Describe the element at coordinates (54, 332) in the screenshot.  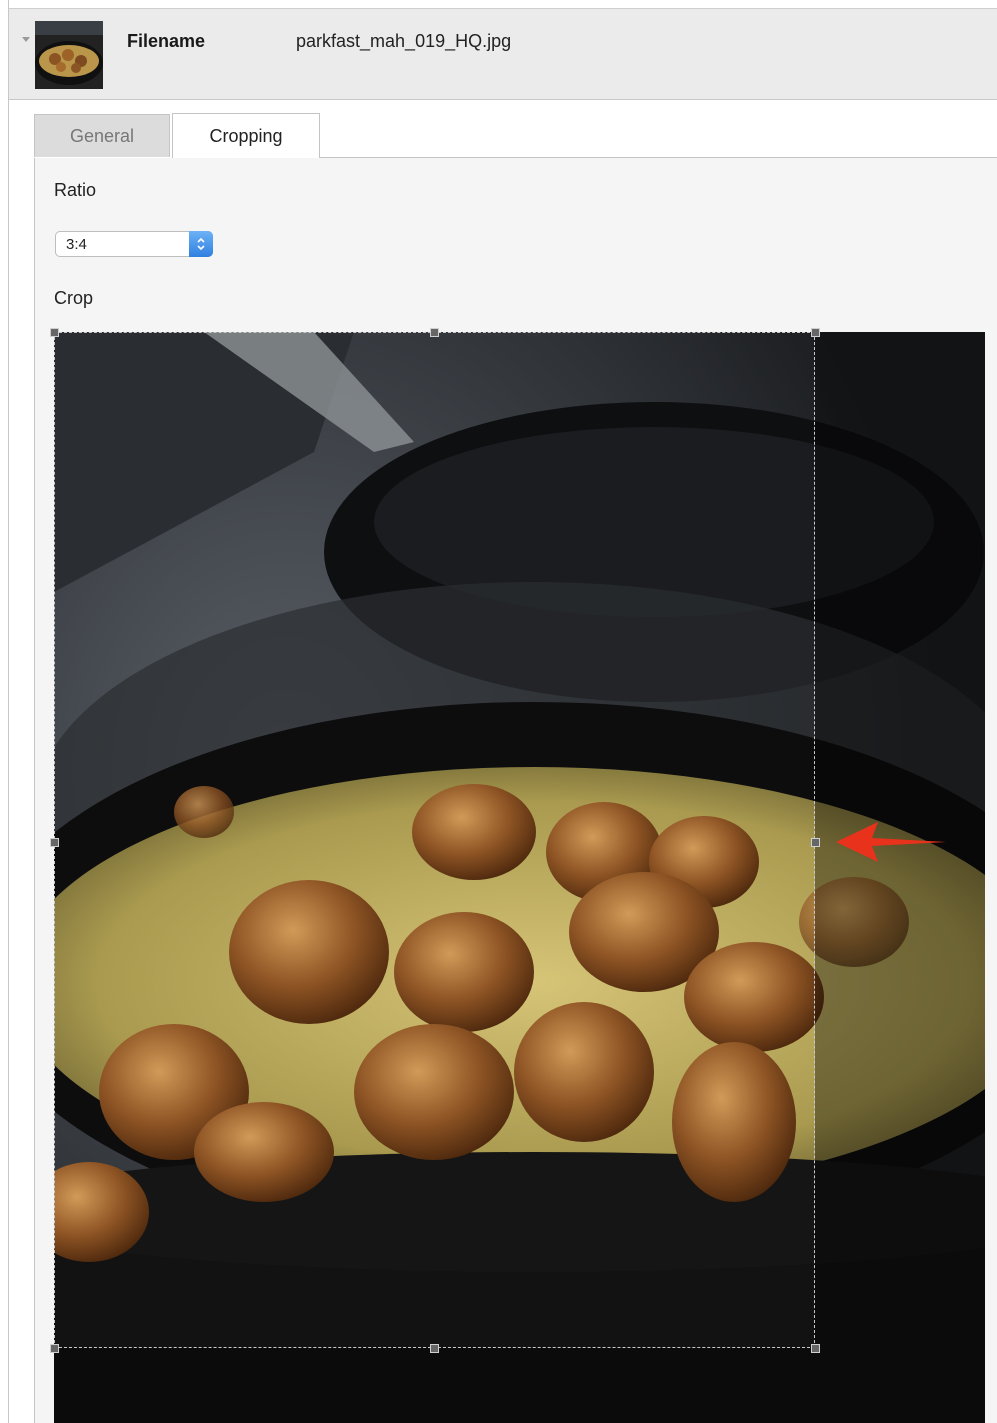
I see `crop-handle-top-left` at that location.